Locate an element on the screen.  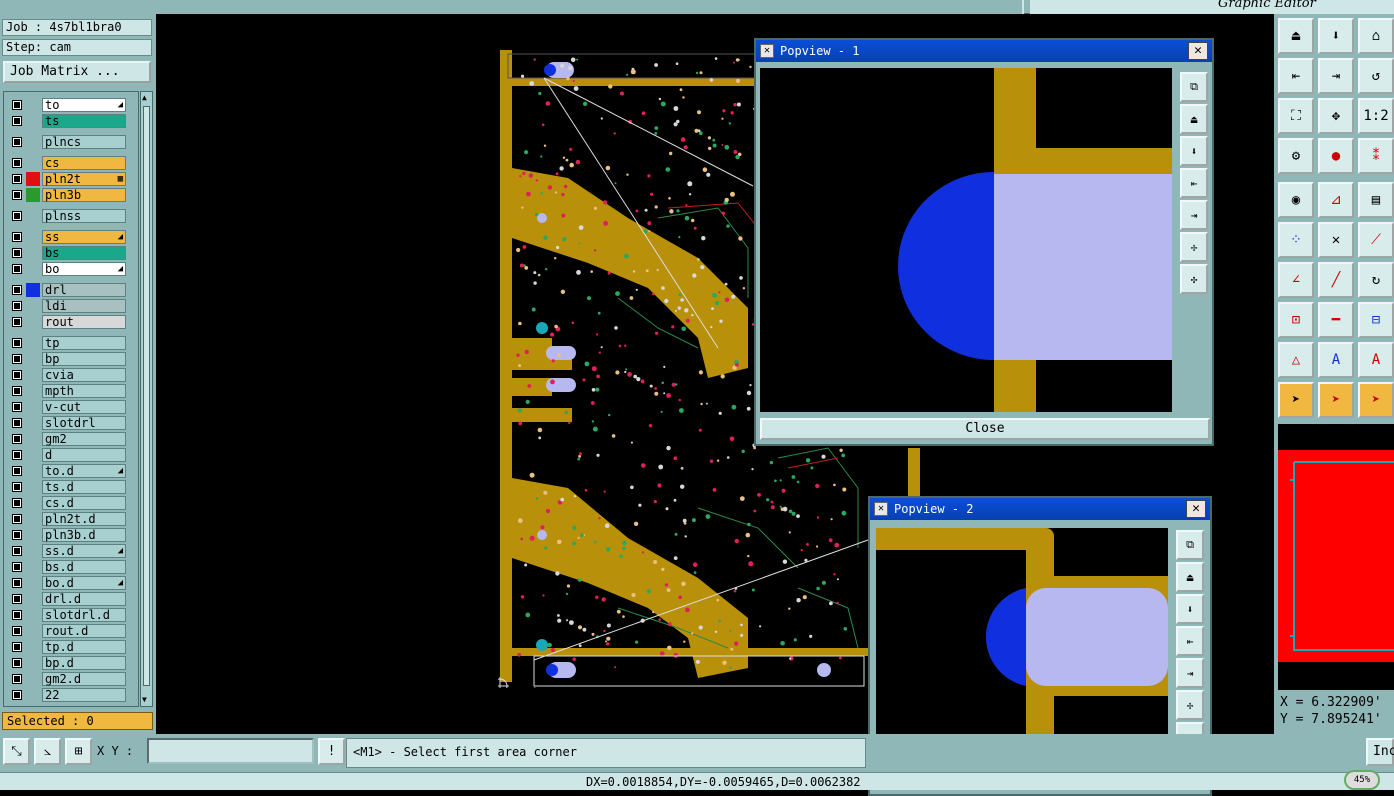
layer-row: 22 is located at coordinates (71, 695).